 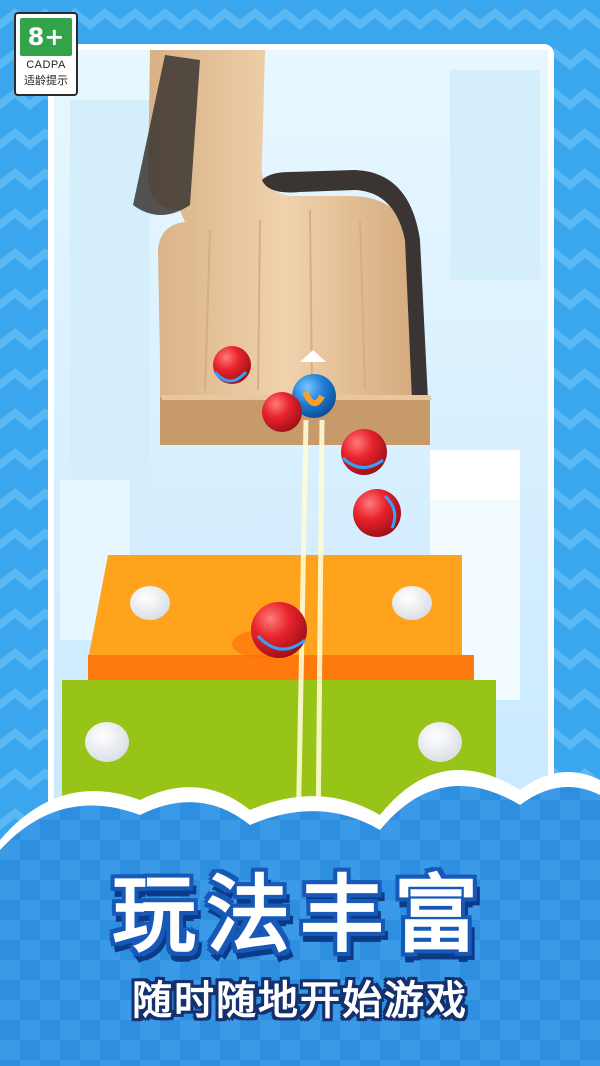 What do you see at coordinates (46, 80) in the screenshot?
I see `rating-tip: 适龄提示` at bounding box center [46, 80].